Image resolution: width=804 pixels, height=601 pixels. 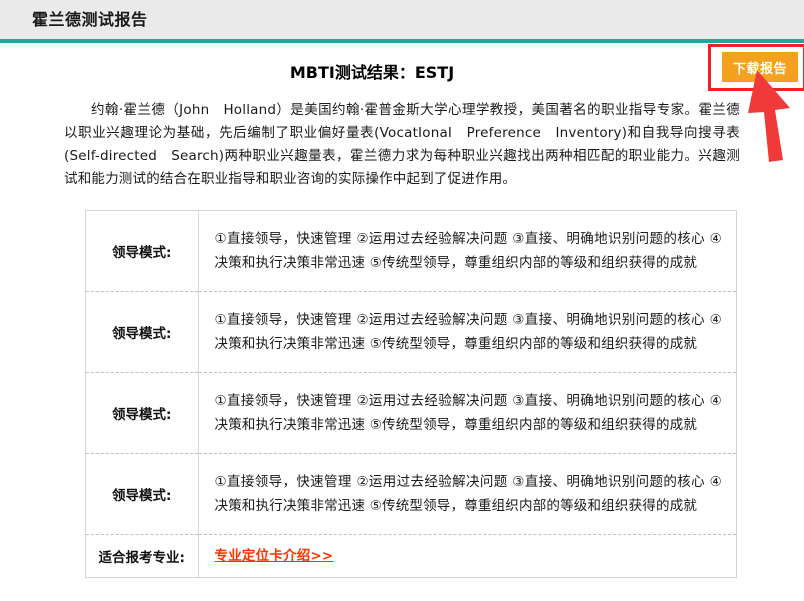 I want to click on page-header: 霍兰德测试报告, so click(x=402, y=21).